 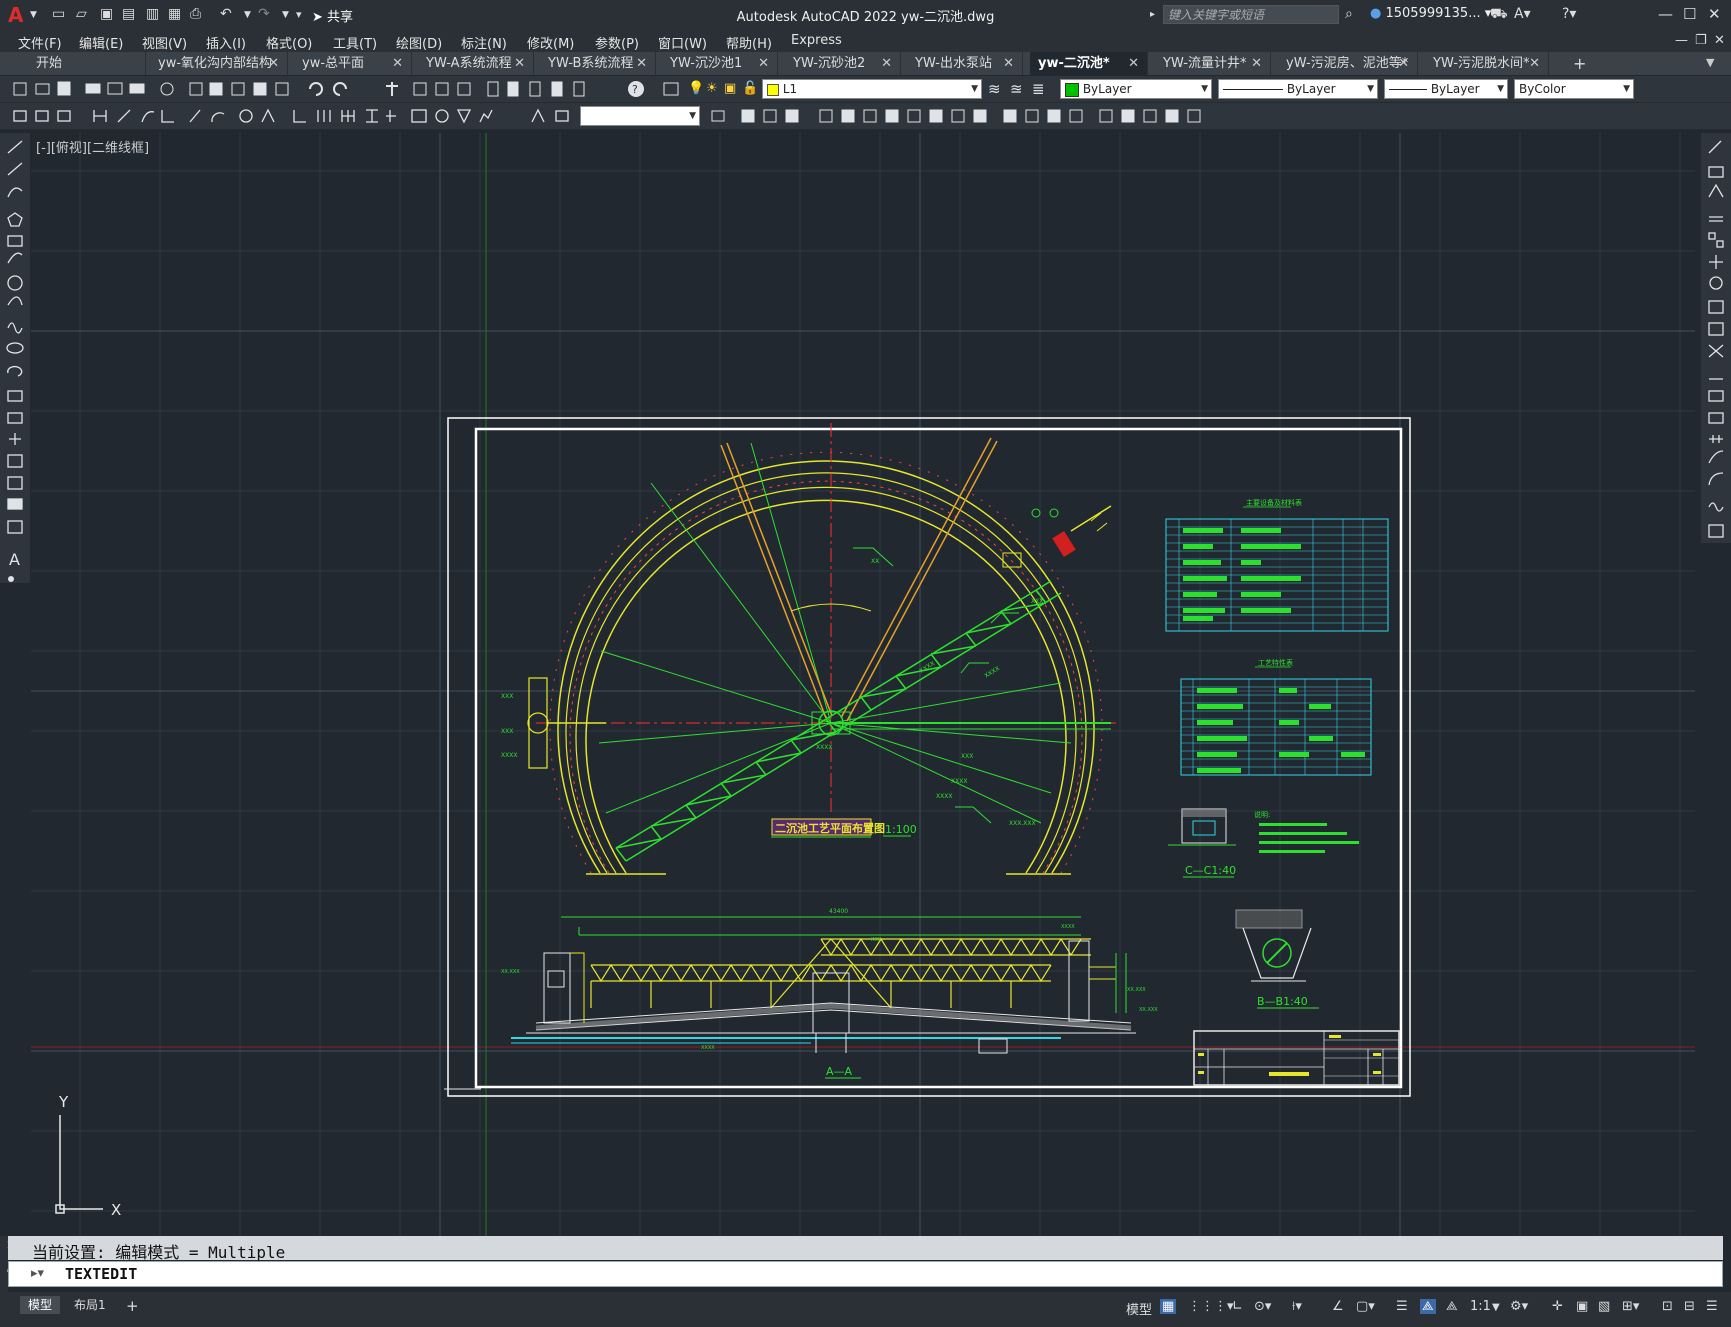 What do you see at coordinates (1582, 1306) in the screenshot?
I see `units-icon: ▣` at bounding box center [1582, 1306].